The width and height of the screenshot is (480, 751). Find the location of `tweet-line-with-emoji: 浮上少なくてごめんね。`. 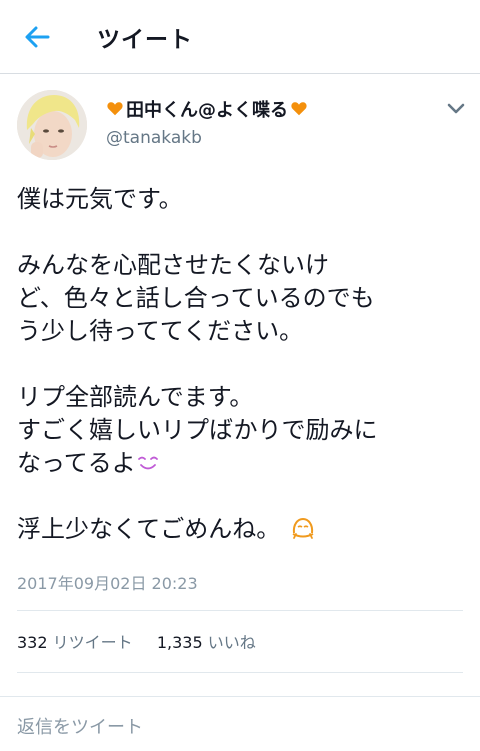

tweet-line-with-emoji: 浮上少なくてごめんね。 is located at coordinates (242, 529).